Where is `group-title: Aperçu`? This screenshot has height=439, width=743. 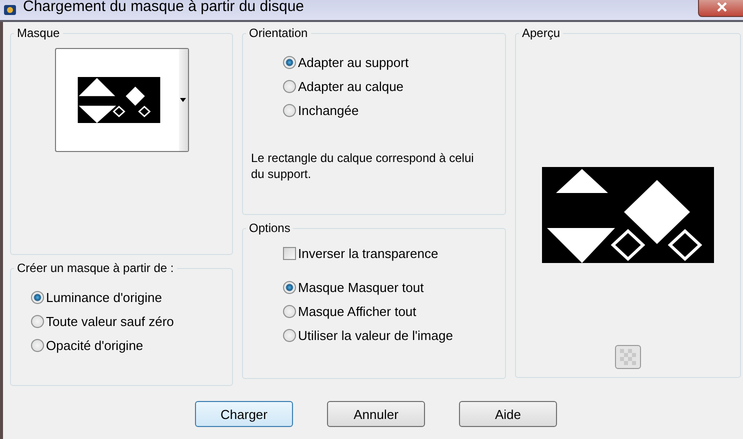 group-title: Aperçu is located at coordinates (541, 33).